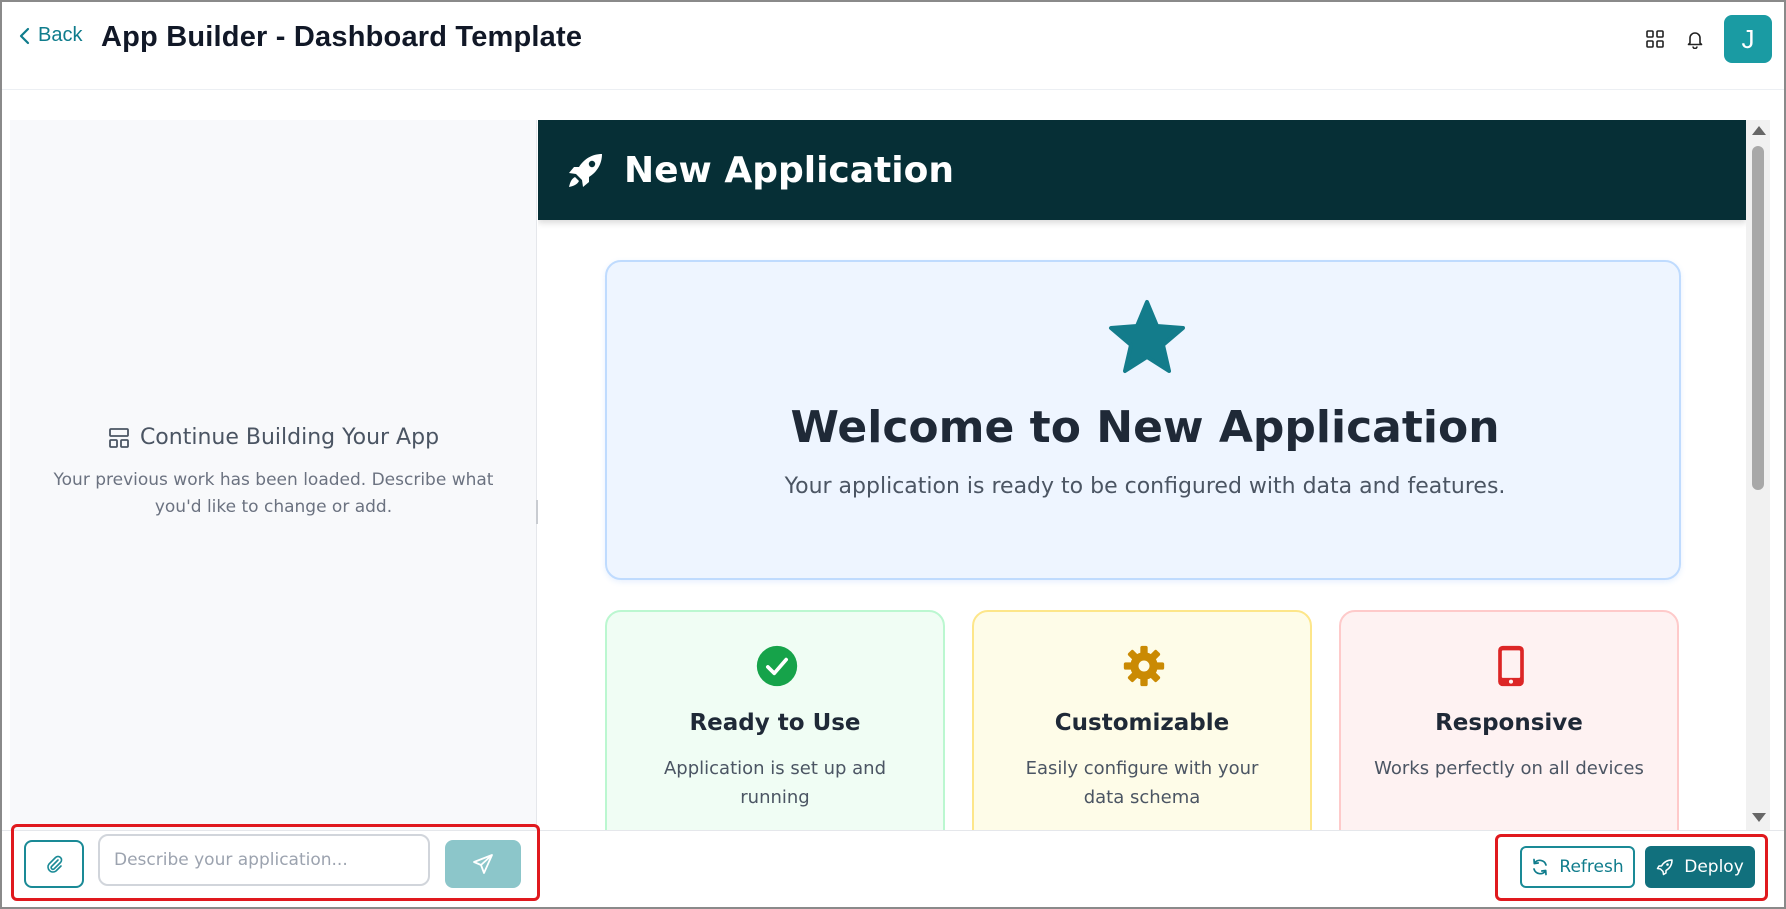 This screenshot has width=1786, height=909. I want to click on feature-description: Works perfectly on all devices, so click(1509, 768).